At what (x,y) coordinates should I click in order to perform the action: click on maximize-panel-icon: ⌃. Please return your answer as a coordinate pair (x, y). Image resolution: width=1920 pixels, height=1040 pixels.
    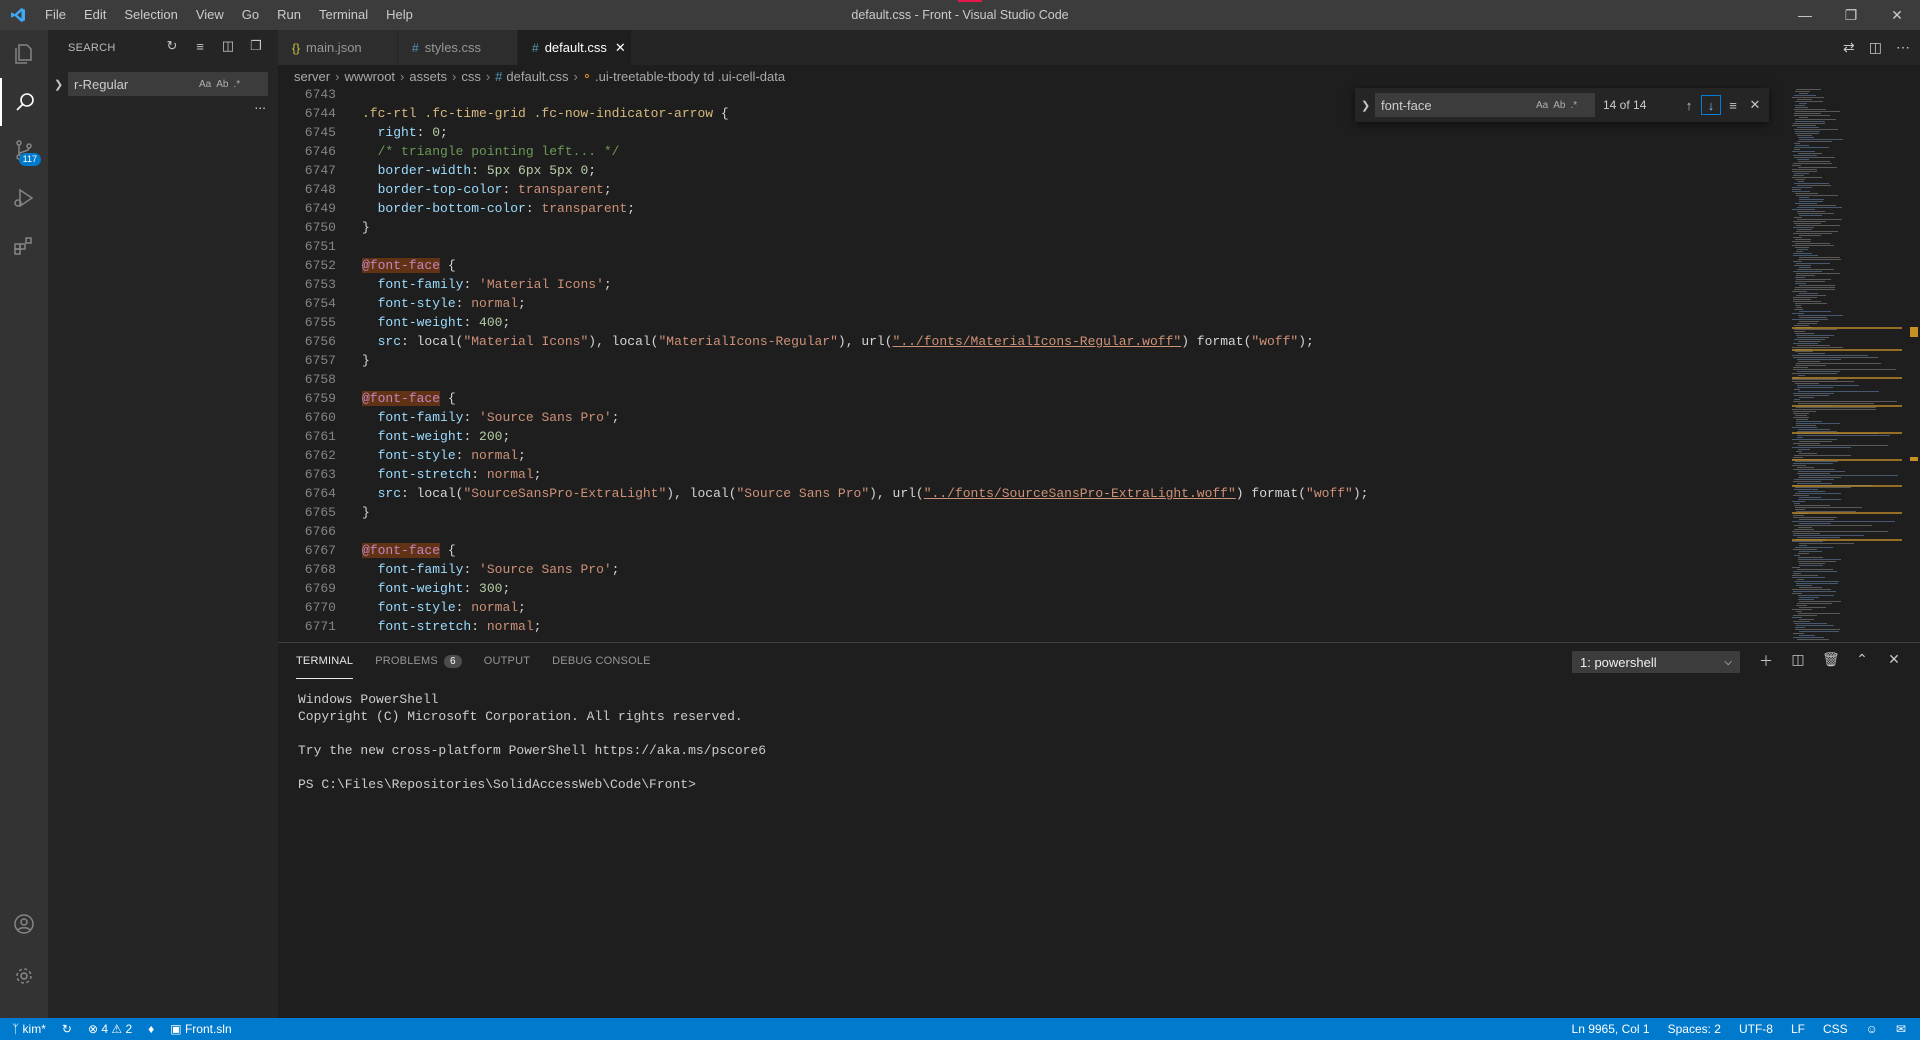
    Looking at the image, I should click on (1862, 661).